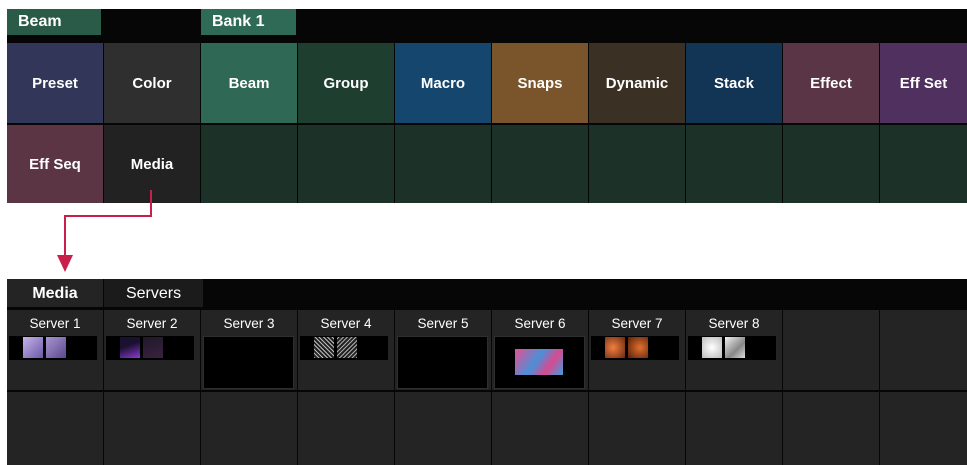  What do you see at coordinates (734, 323) in the screenshot?
I see `server-label: Server 8` at bounding box center [734, 323].